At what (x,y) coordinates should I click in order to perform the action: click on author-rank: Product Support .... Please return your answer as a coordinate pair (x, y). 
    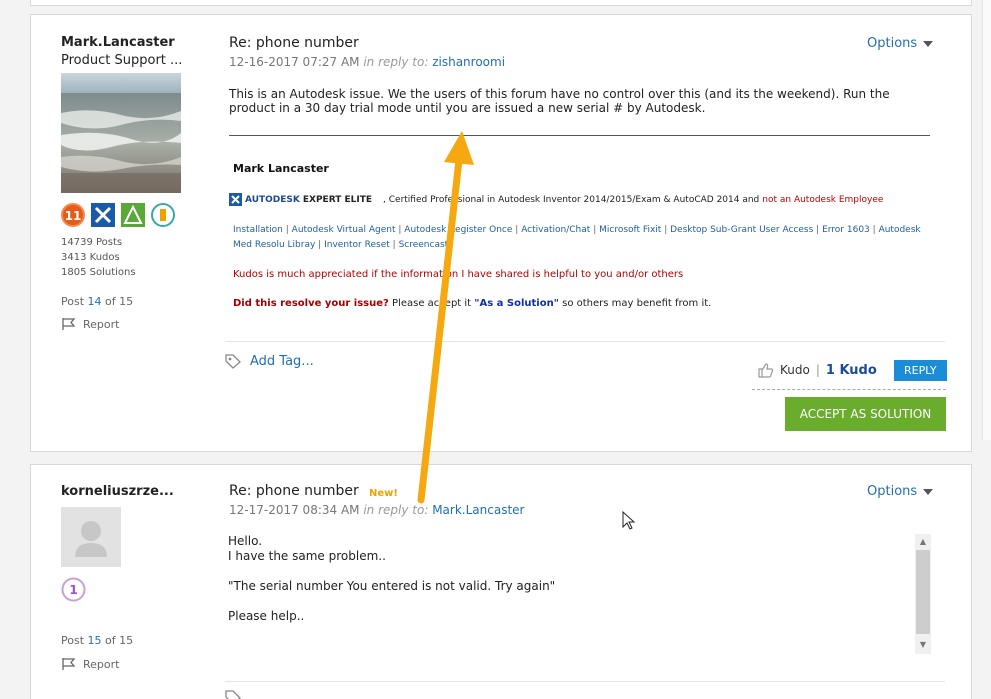
    Looking at the image, I should click on (122, 60).